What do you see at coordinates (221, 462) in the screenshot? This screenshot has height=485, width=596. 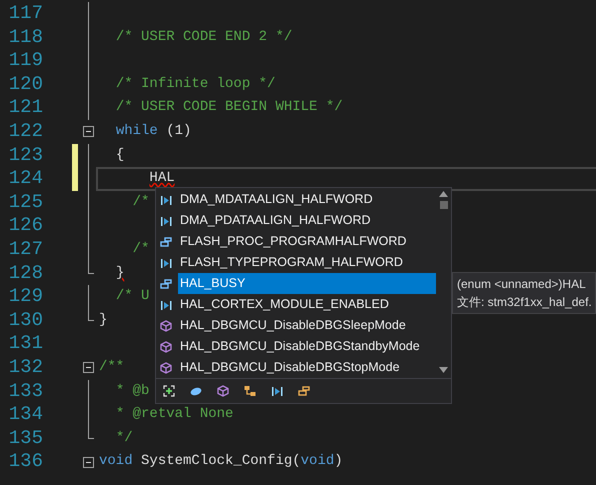 I see `code-text: SystemClock_Config(` at bounding box center [221, 462].